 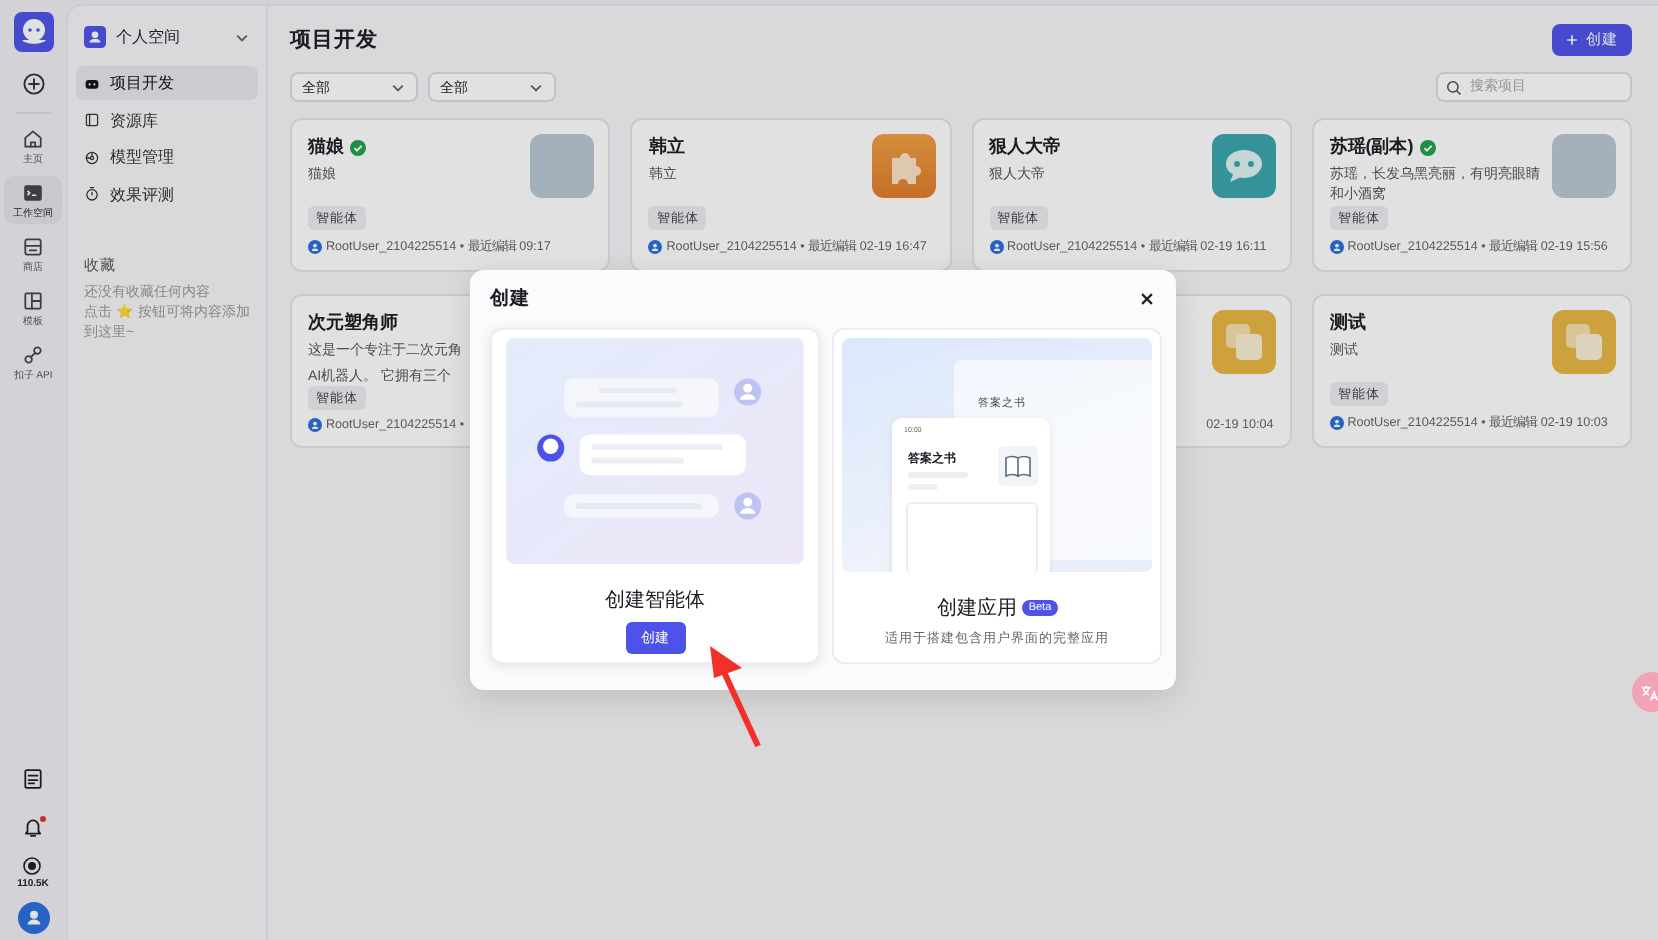 What do you see at coordinates (167, 194) in the screenshot?
I see `nav-item: 效果评测` at bounding box center [167, 194].